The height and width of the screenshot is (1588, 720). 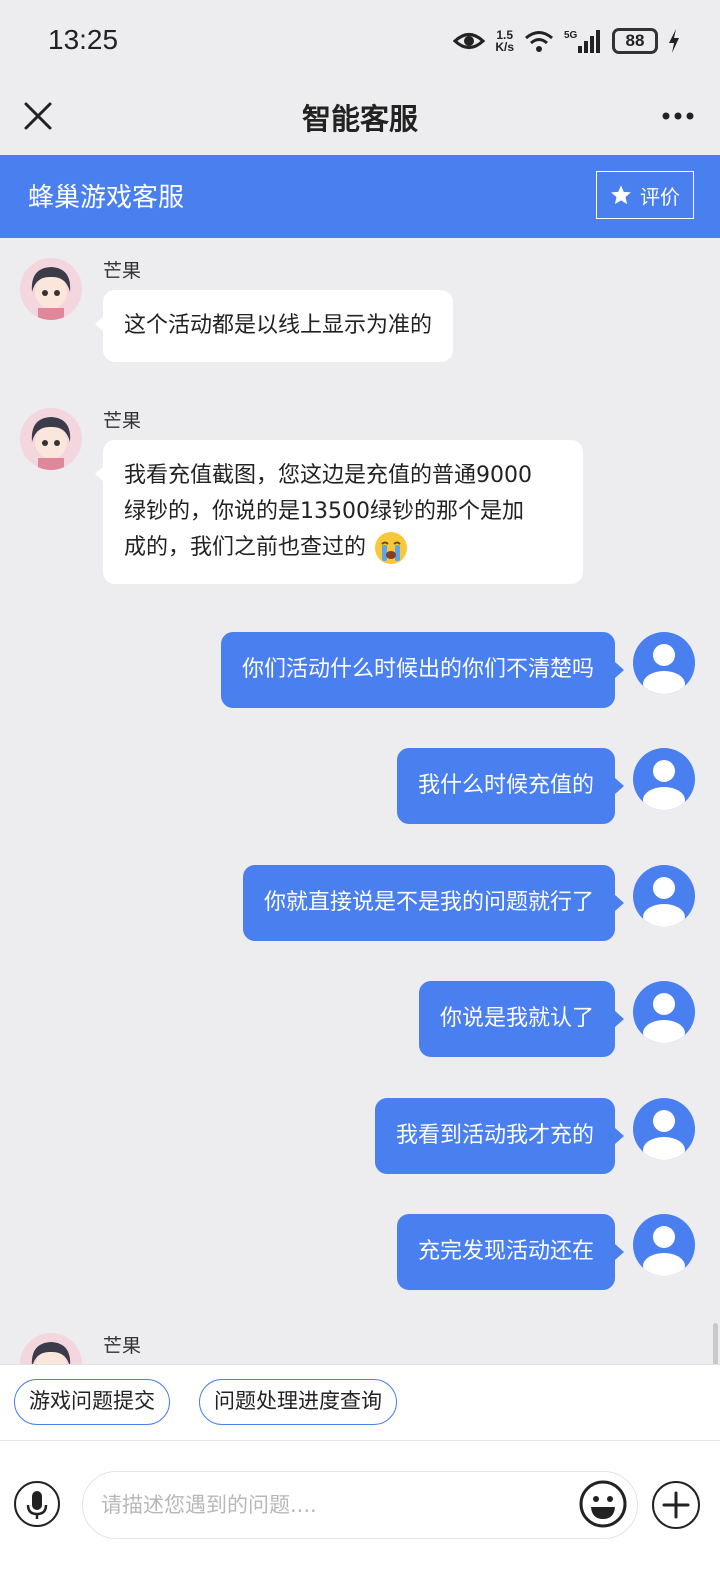 What do you see at coordinates (360, 1254) in the screenshot?
I see `message-outgoing: 充完发现活动还在` at bounding box center [360, 1254].